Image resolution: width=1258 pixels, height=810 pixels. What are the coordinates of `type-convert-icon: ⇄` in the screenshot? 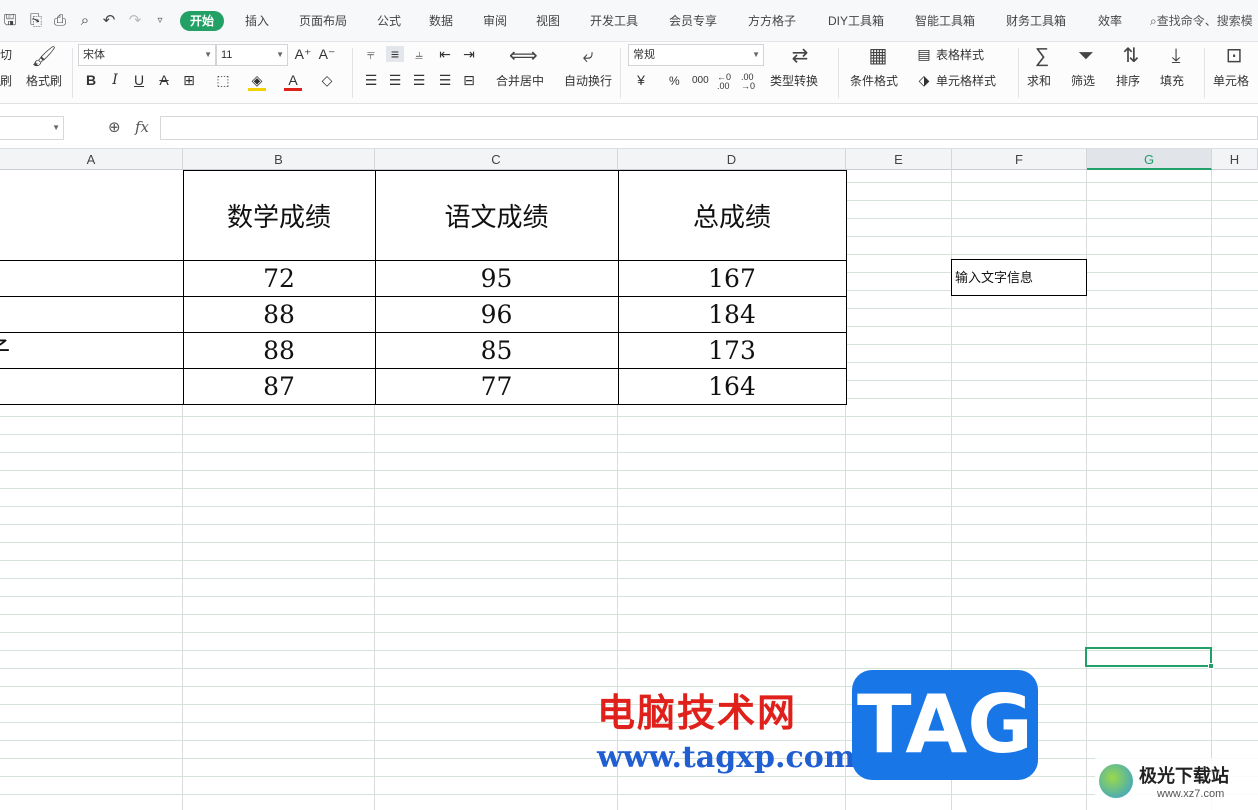 It's located at (800, 56).